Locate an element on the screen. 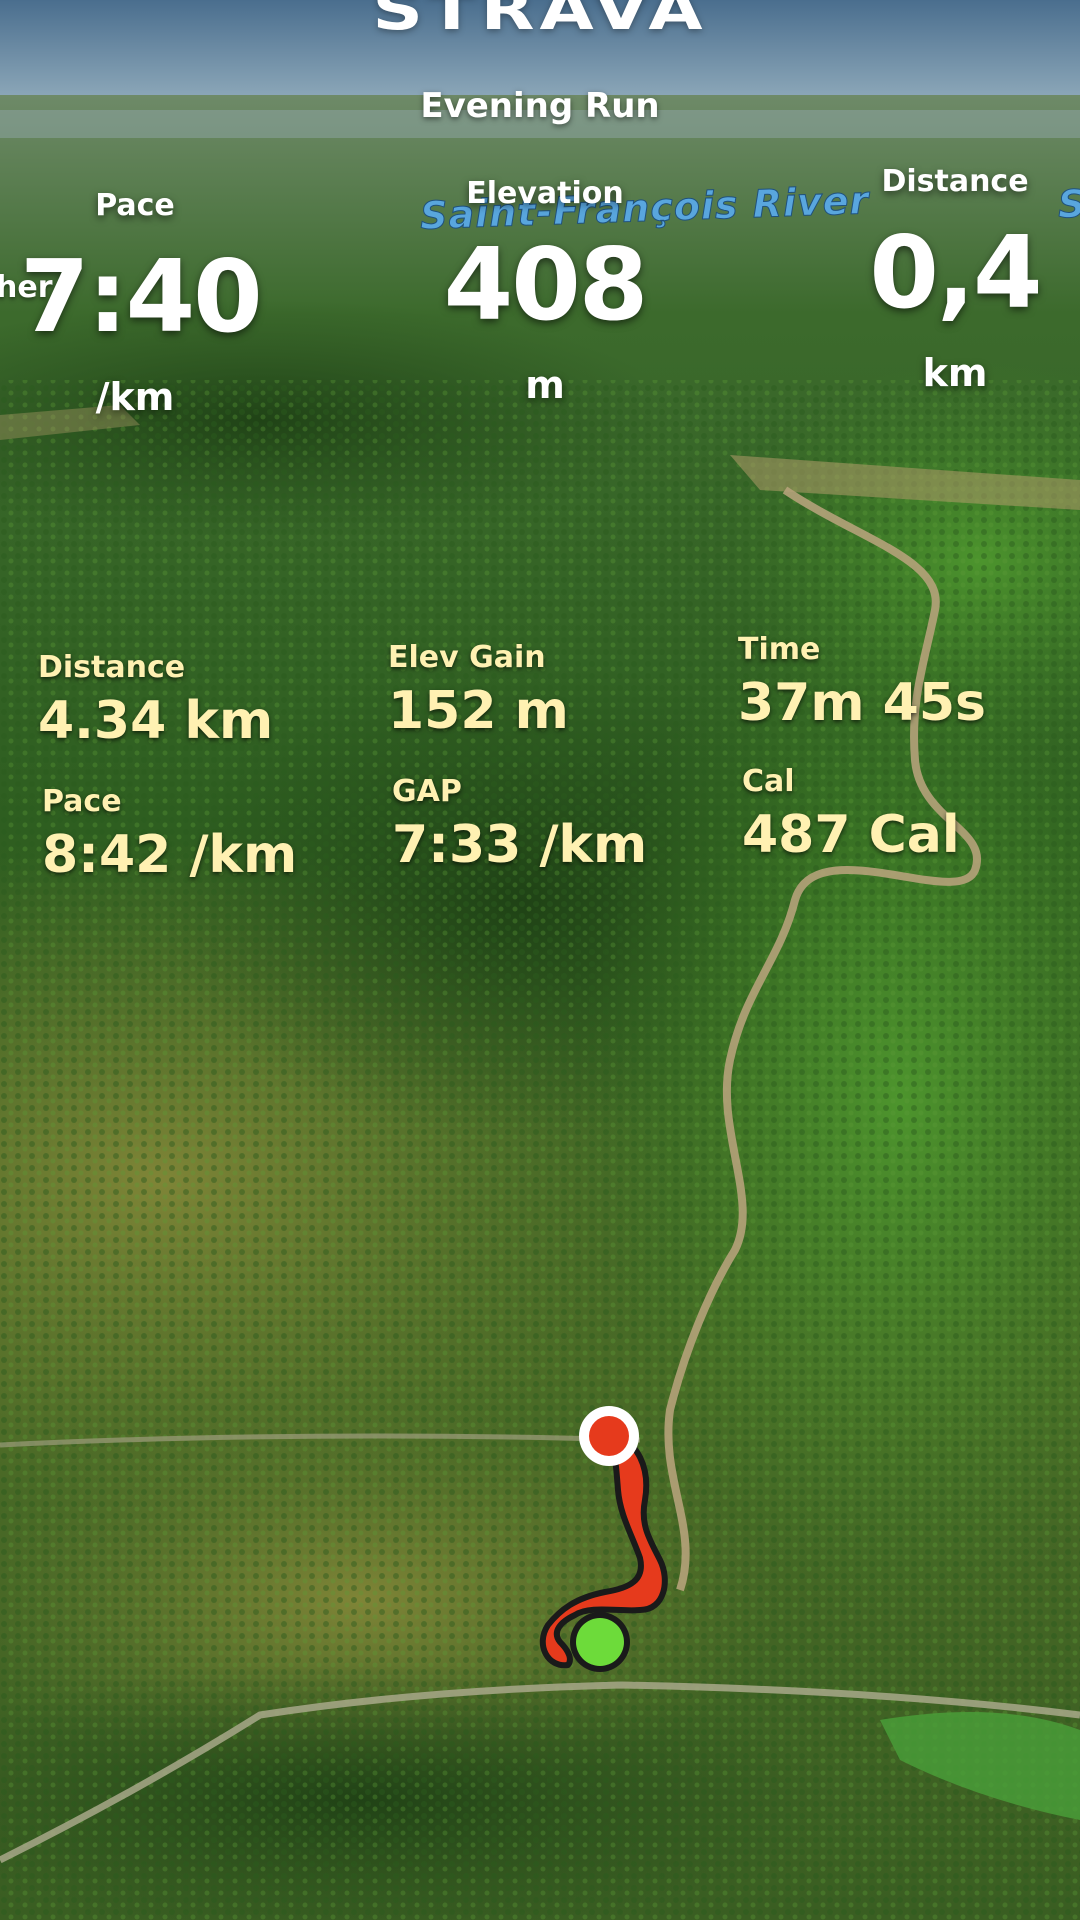  live-stat-elevation: Elevation 408 m is located at coordinates (545, 291).